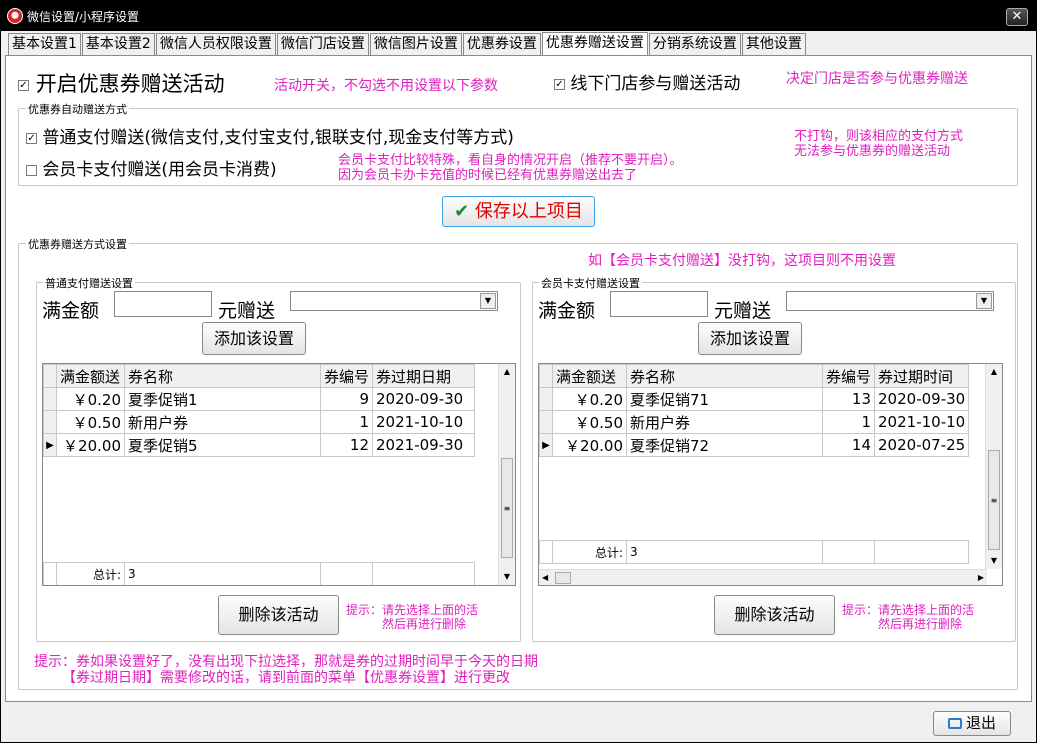  Describe the element at coordinates (890, 301) in the screenshot. I see `member-coupon-select: ▼` at that location.